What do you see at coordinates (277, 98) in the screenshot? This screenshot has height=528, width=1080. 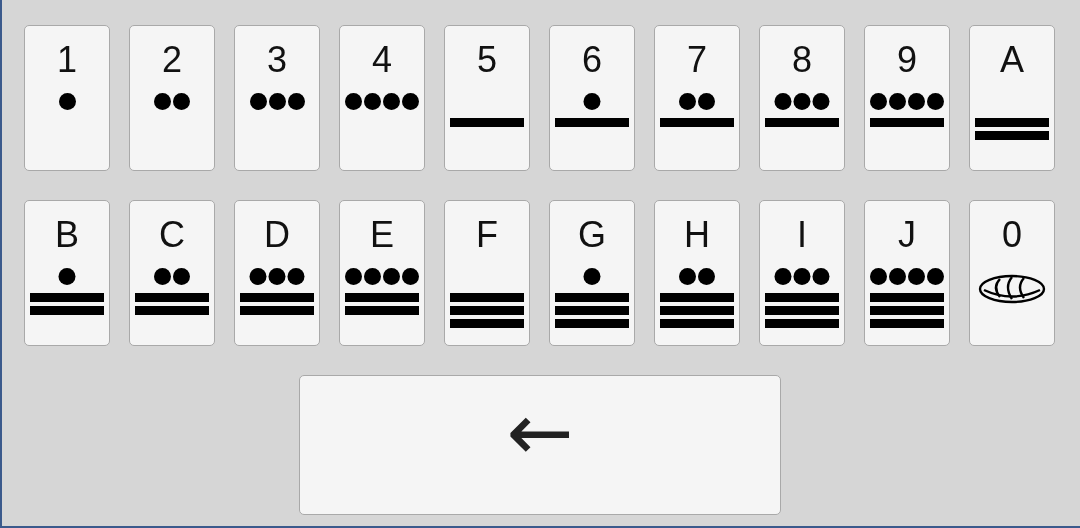 I see `numeral-key: 3` at bounding box center [277, 98].